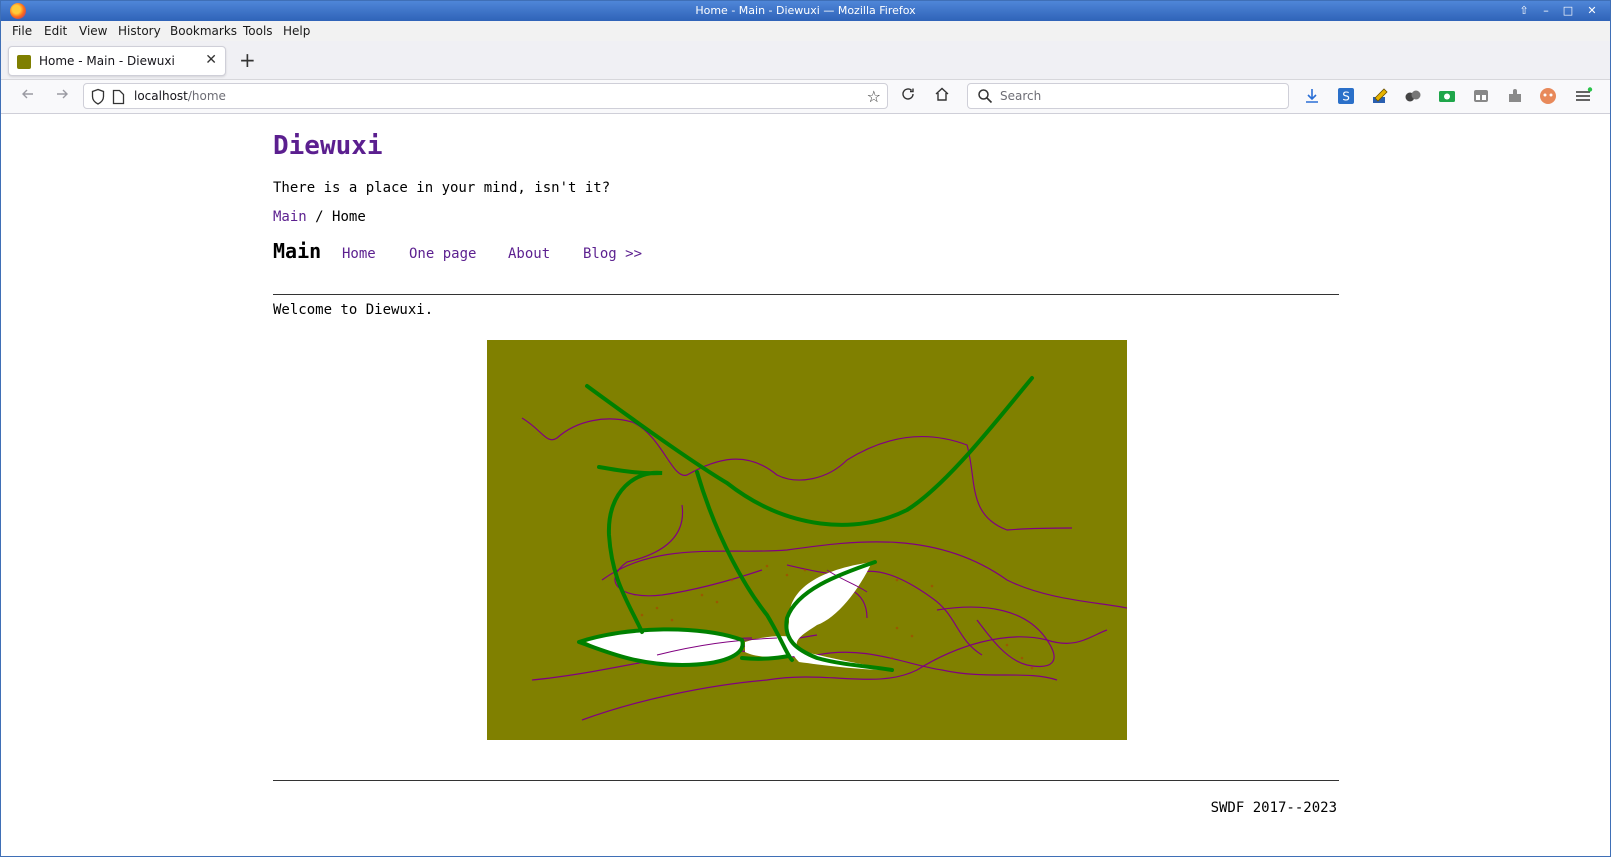 Image resolution: width=1611 pixels, height=857 pixels. What do you see at coordinates (1413, 96) in the screenshot?
I see `extension-glasses-icon` at bounding box center [1413, 96].